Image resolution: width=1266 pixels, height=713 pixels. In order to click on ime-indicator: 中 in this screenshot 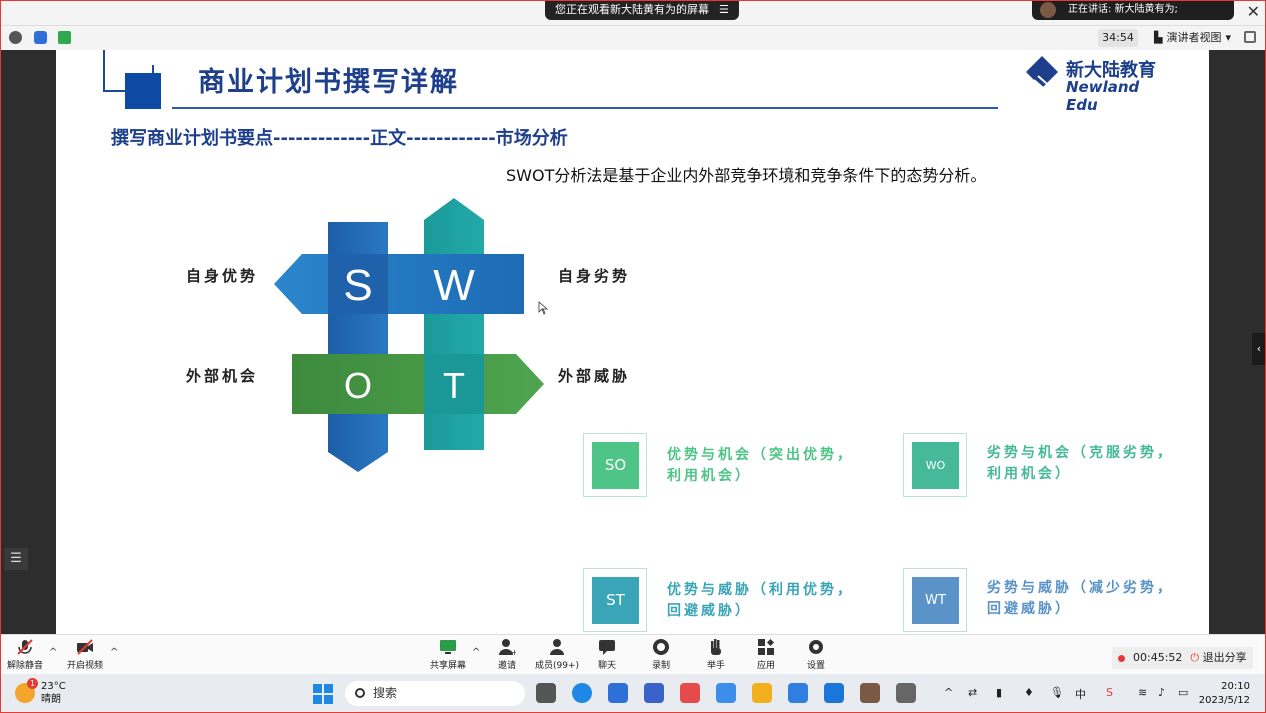, I will do `click(1080, 694)`.